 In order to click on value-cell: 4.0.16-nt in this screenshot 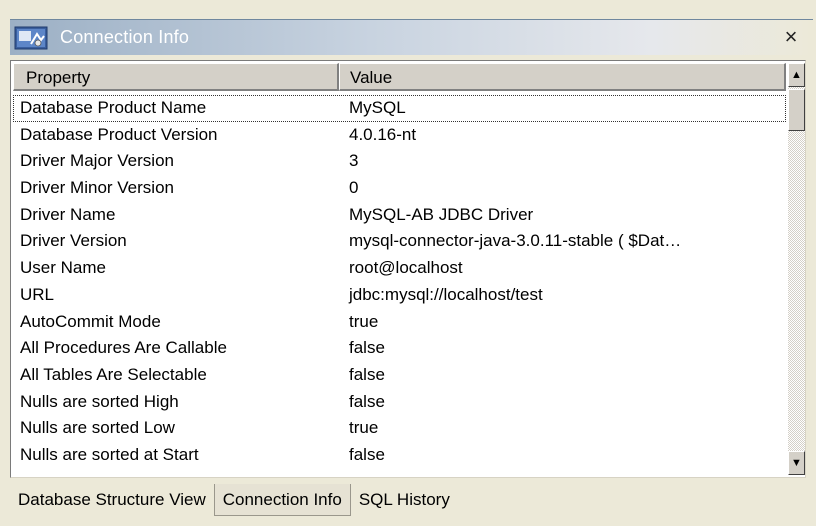, I will do `click(383, 134)`.